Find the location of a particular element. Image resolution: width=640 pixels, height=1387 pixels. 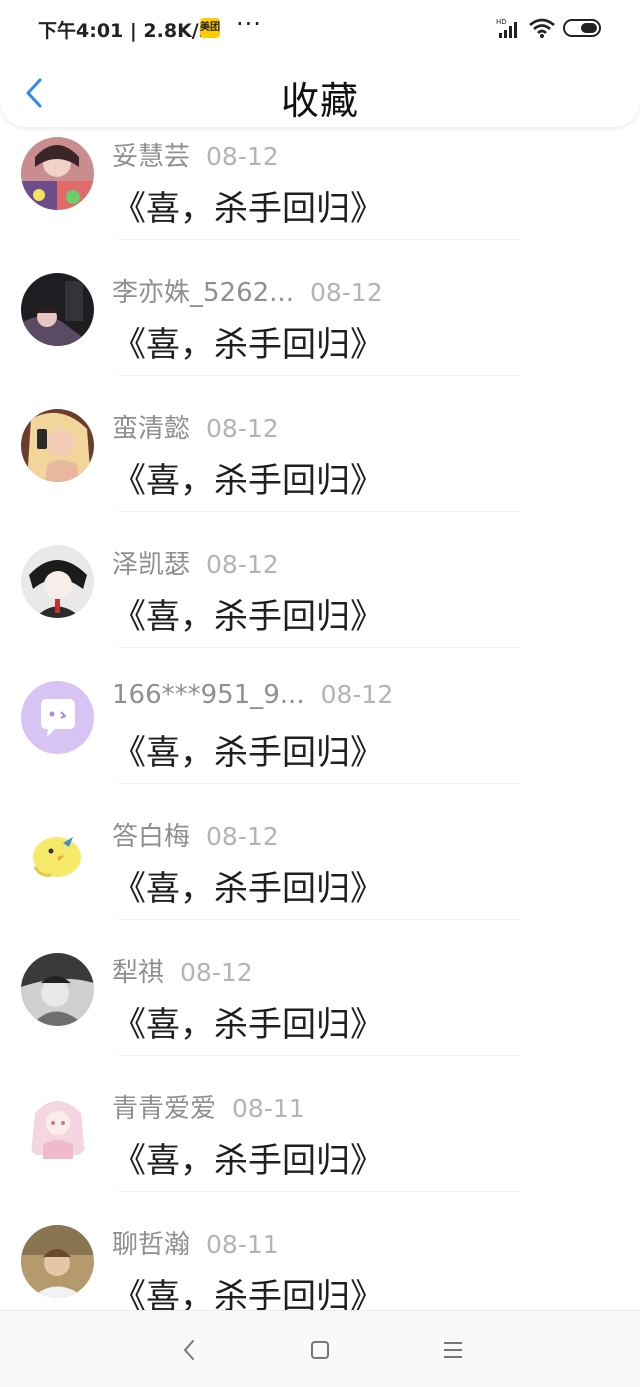

more-notifications-icon: ··· is located at coordinates (249, 24).